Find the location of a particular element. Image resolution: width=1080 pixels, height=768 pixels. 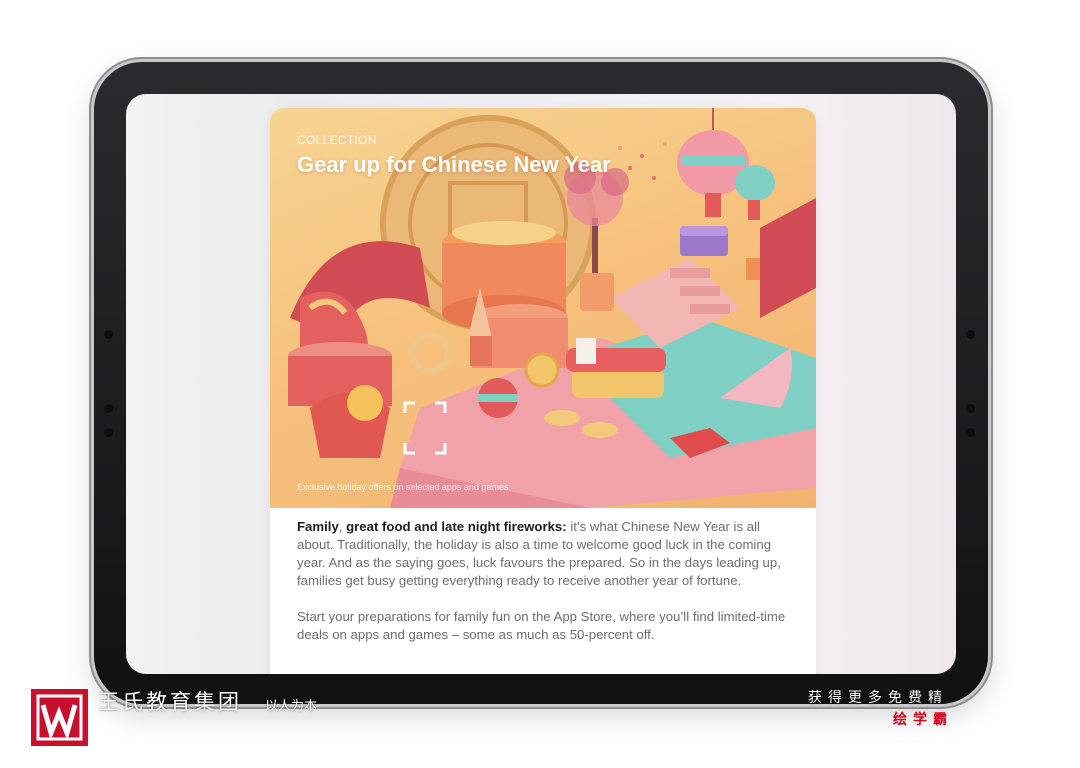

bold-phrase-fireworks: great food and late night fireworks: is located at coordinates (456, 526).